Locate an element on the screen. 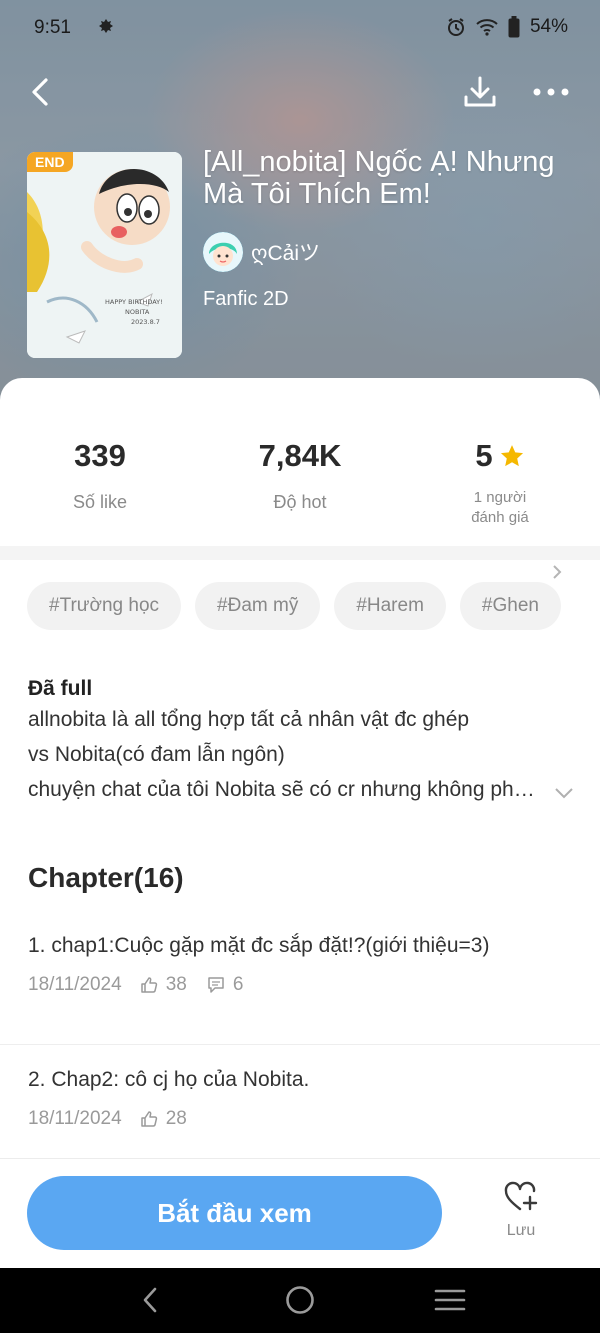 Image resolution: width=600 pixels, height=1333 pixels. tag-list: #Trường học #Đam mỹ #Harem #Ghen is located at coordinates (294, 606).